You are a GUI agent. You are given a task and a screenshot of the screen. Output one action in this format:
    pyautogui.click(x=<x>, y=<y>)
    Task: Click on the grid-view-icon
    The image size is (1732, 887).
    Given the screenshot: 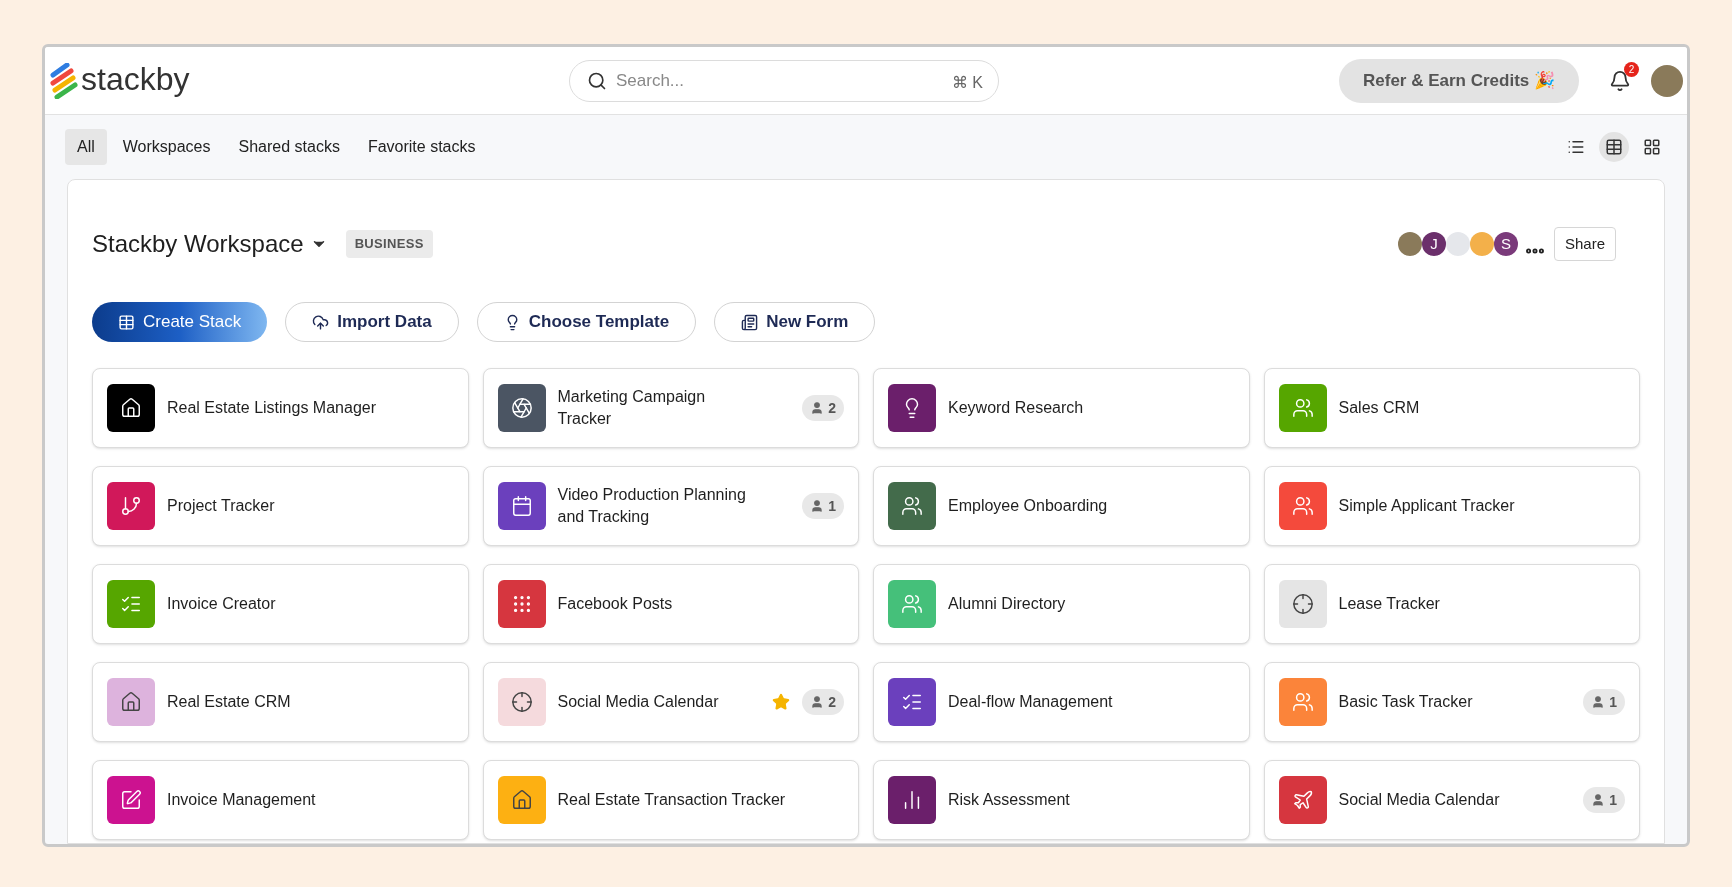 What is the action you would take?
    pyautogui.click(x=1652, y=147)
    